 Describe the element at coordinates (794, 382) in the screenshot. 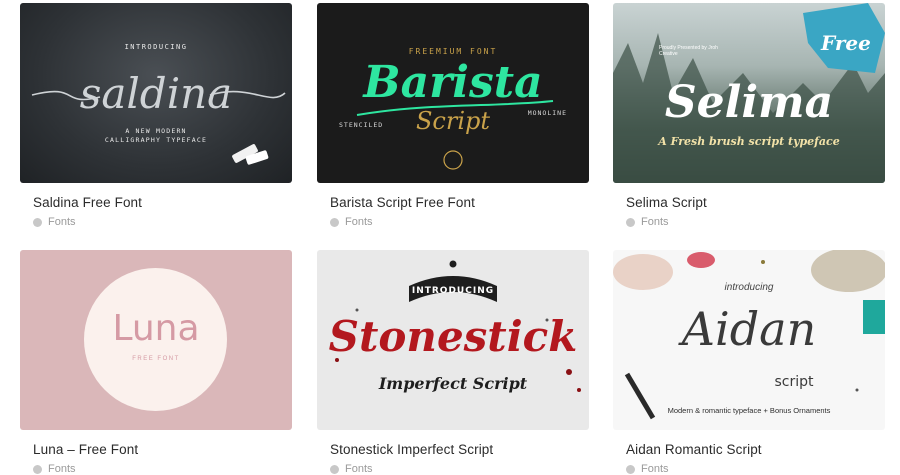

I see `thumb-sub: script` at that location.